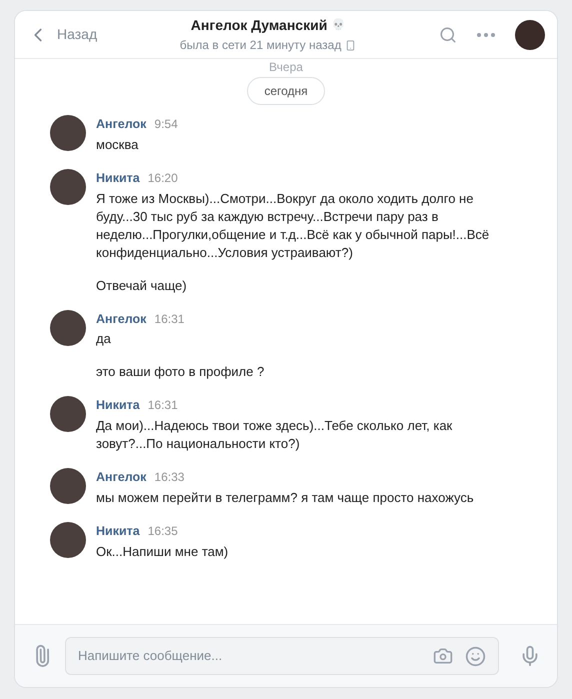  What do you see at coordinates (338, 26) in the screenshot?
I see `skull-emoji: 💀` at bounding box center [338, 26].